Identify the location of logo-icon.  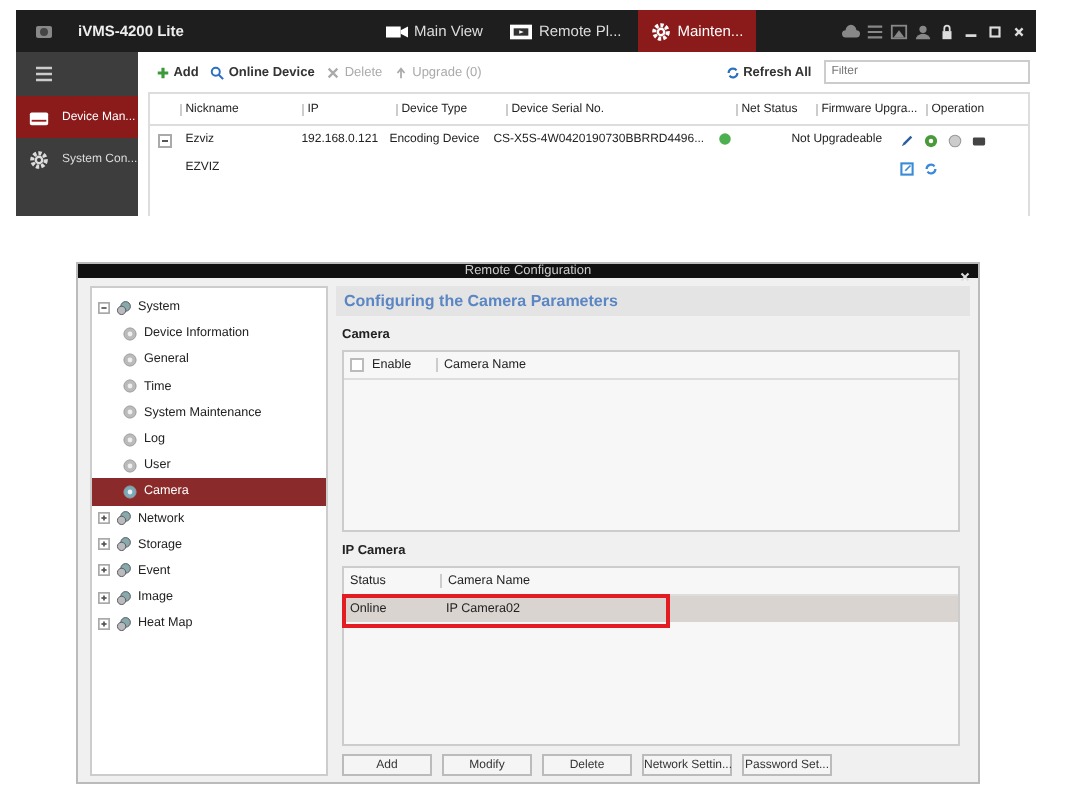
(44, 31).